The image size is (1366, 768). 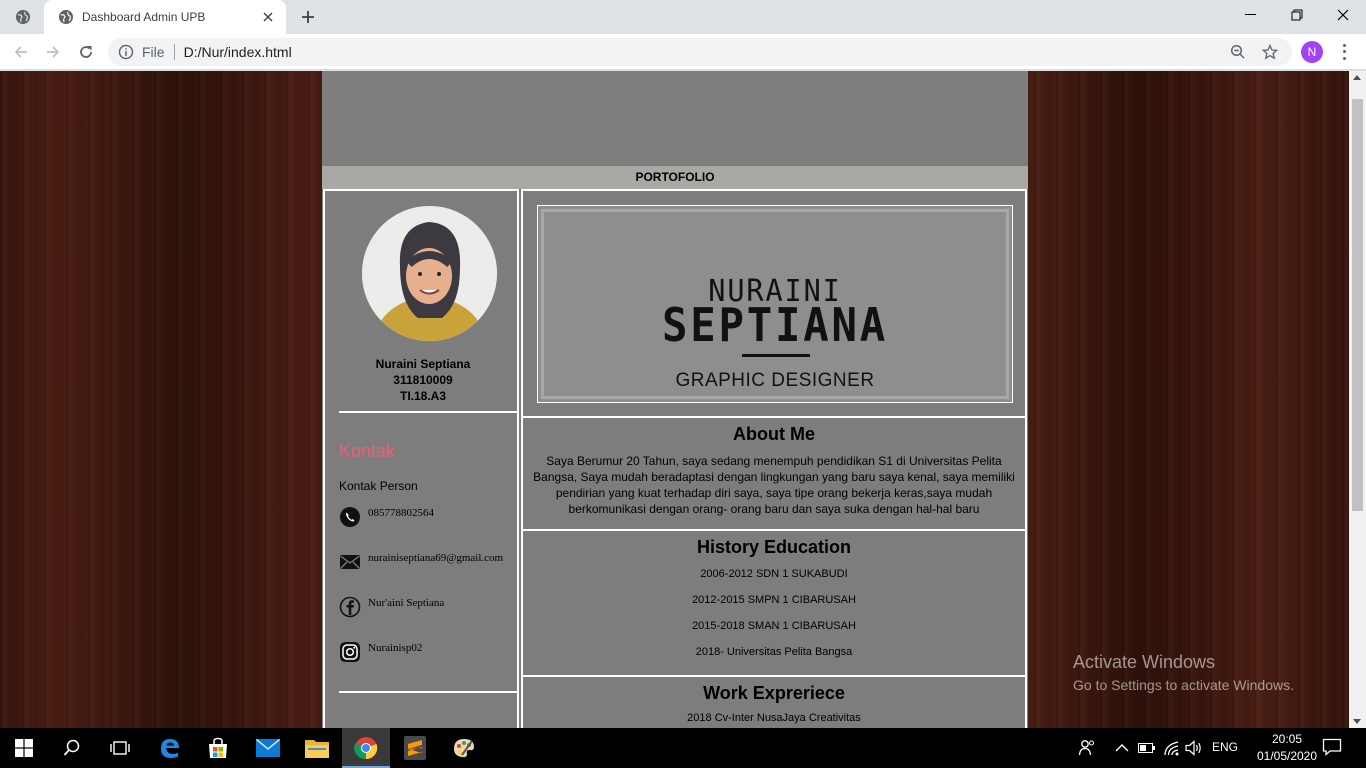 What do you see at coordinates (21, 52) in the screenshot?
I see `back-arrow-icon` at bounding box center [21, 52].